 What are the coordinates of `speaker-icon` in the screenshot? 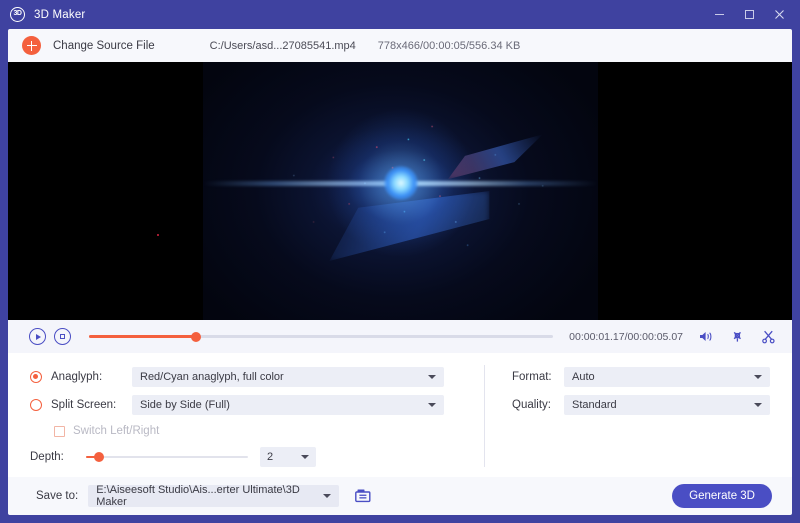 It's located at (706, 336).